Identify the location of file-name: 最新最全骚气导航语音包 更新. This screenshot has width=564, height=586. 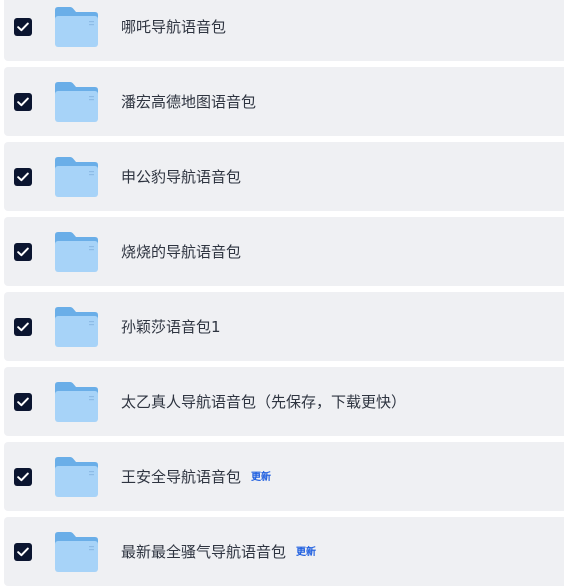
(218, 552).